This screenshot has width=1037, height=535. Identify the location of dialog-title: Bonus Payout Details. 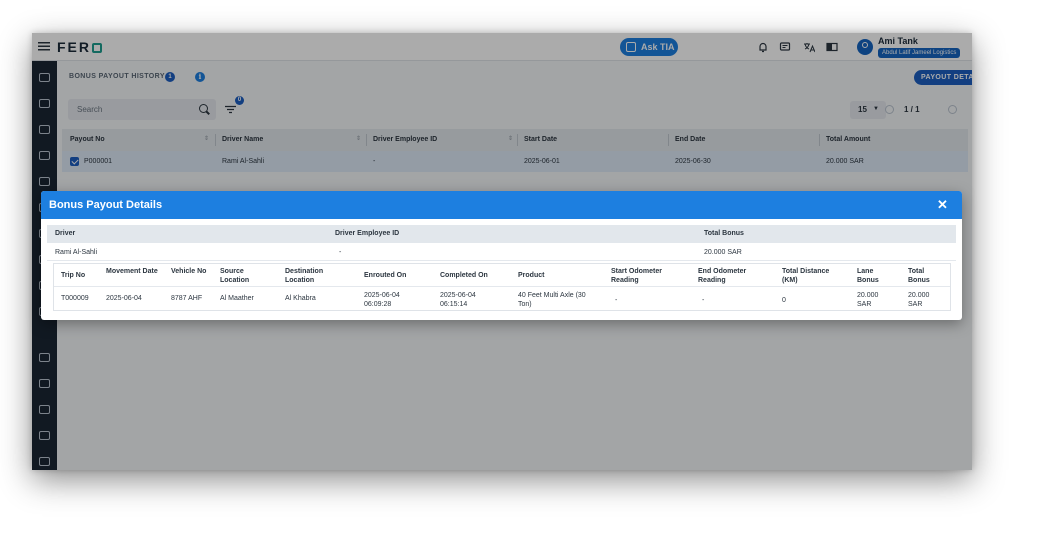
(106, 205).